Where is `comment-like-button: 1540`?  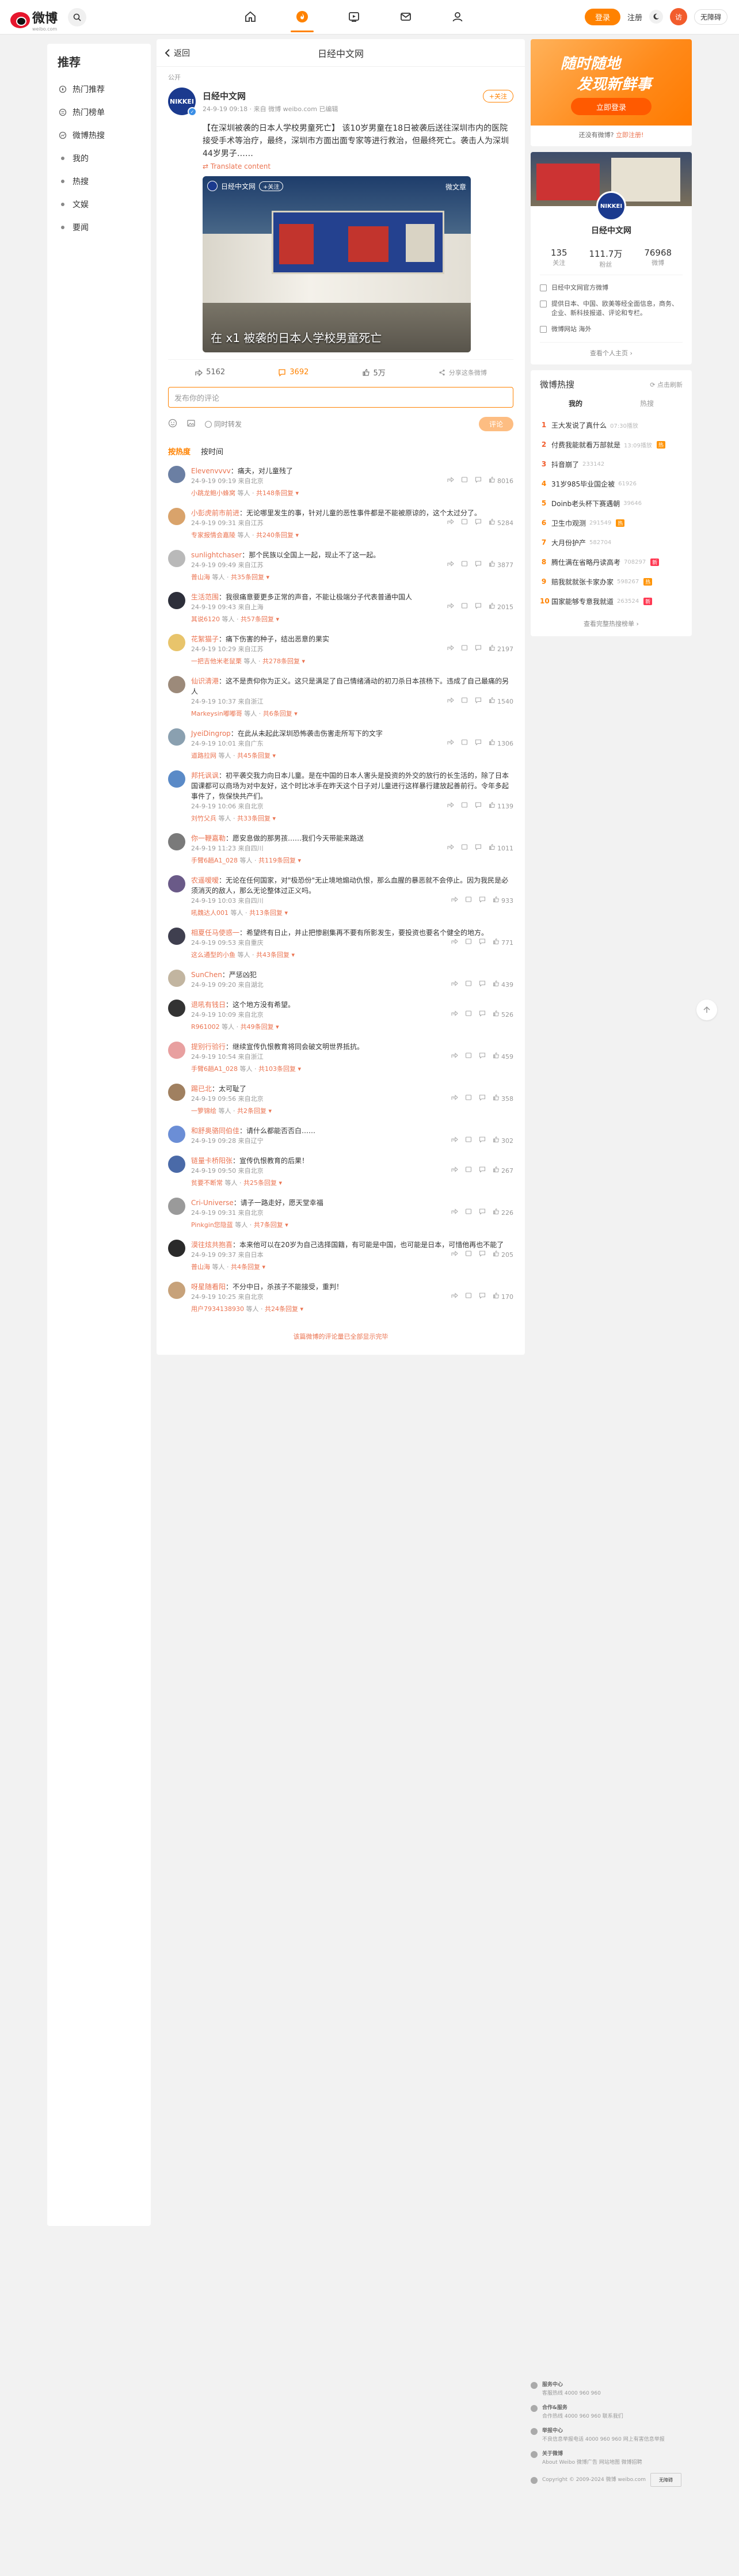 comment-like-button: 1540 is located at coordinates (501, 702).